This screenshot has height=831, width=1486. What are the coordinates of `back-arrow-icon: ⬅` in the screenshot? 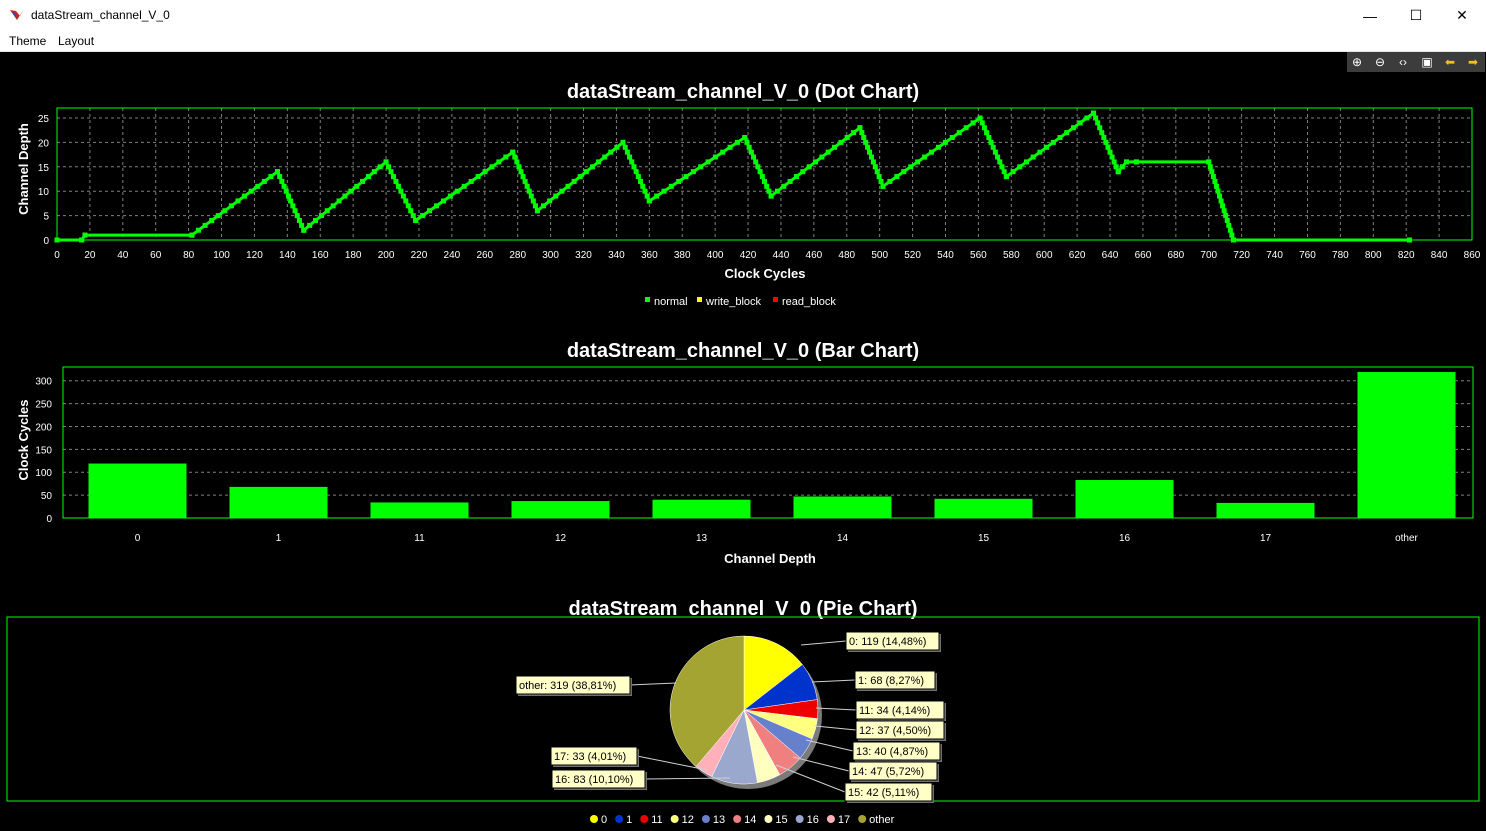 It's located at (1450, 62).